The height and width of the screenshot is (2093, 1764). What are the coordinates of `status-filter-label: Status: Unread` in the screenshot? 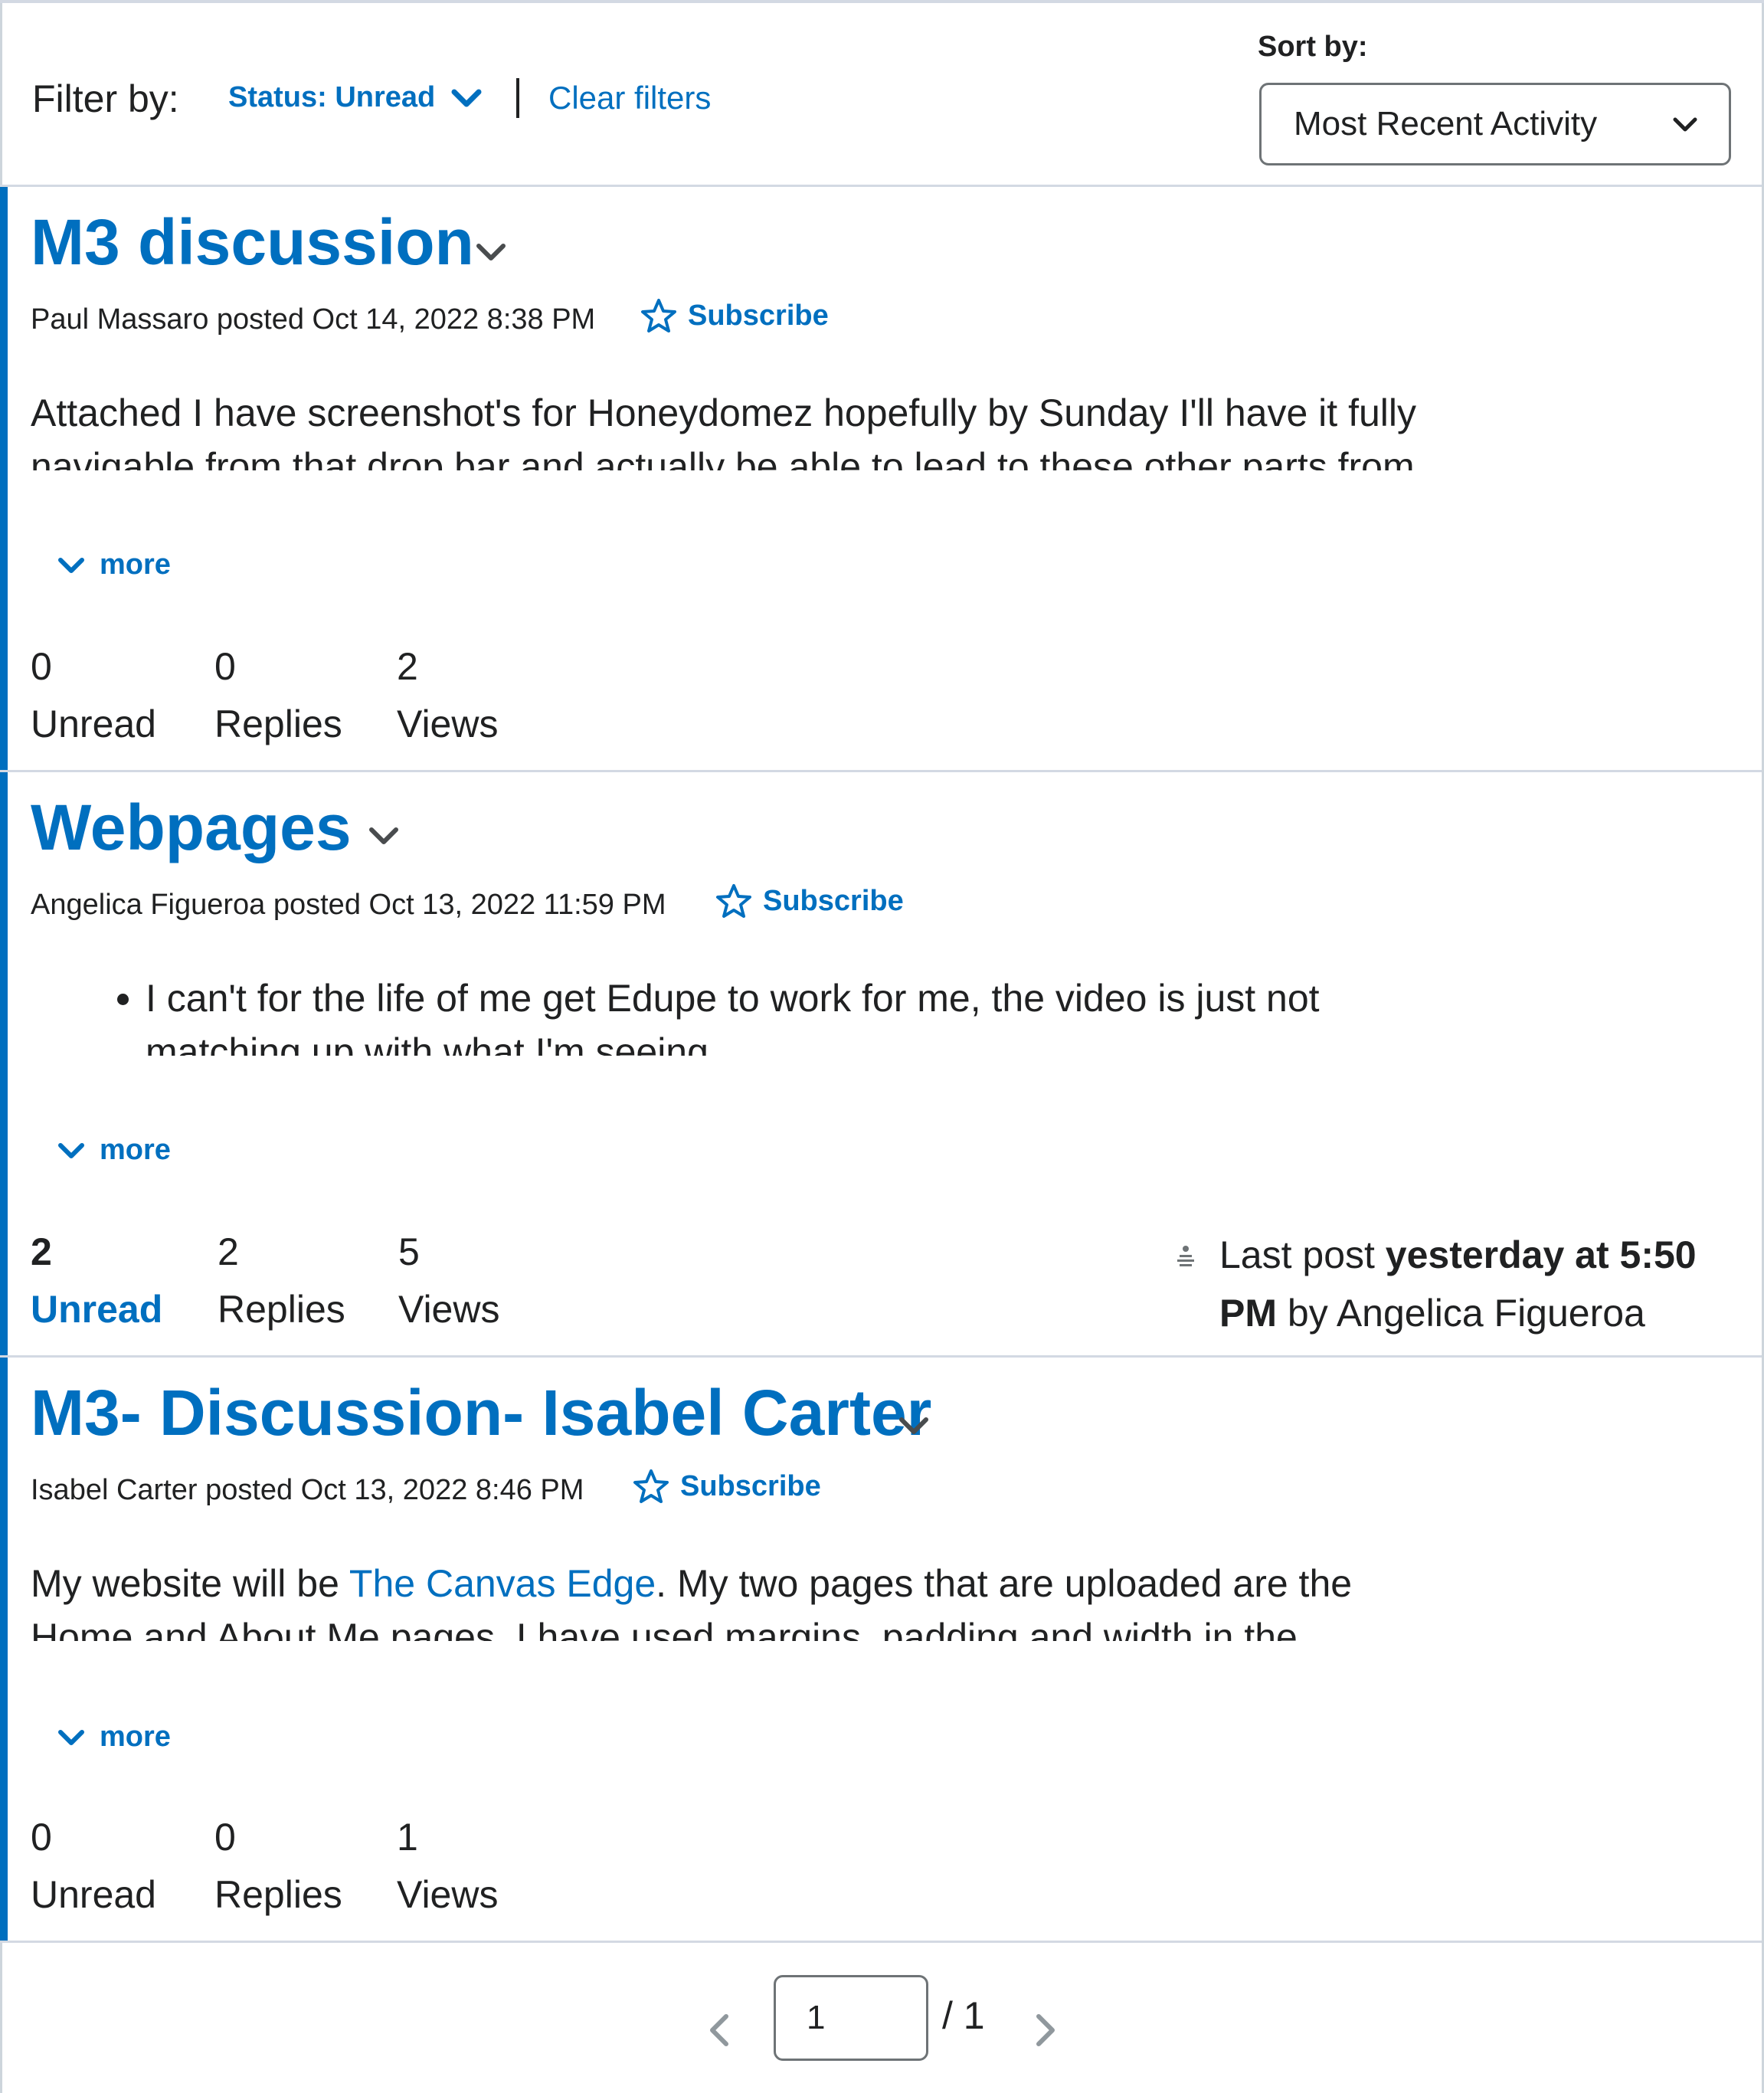 It's located at (332, 97).